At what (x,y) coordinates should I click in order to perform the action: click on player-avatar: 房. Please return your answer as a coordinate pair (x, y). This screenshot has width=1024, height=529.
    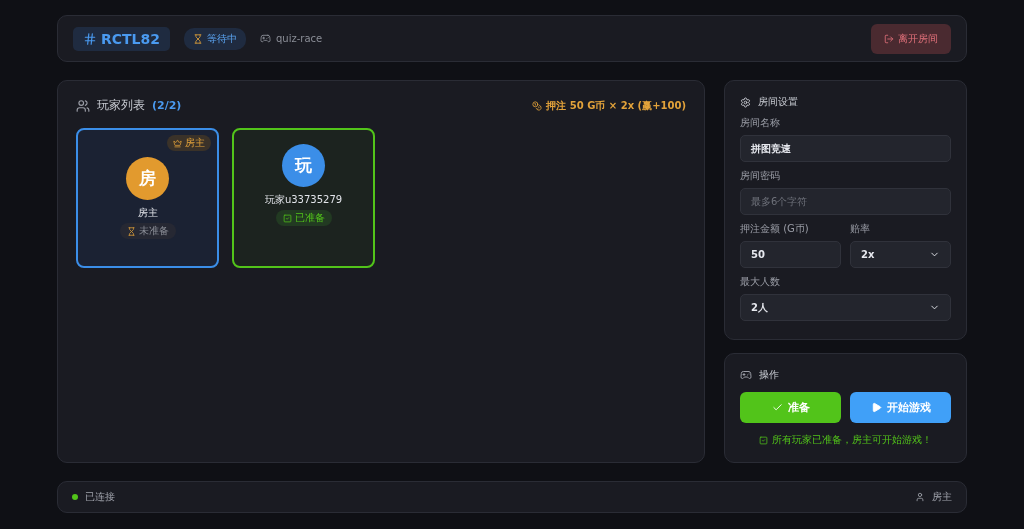
    Looking at the image, I should click on (147, 178).